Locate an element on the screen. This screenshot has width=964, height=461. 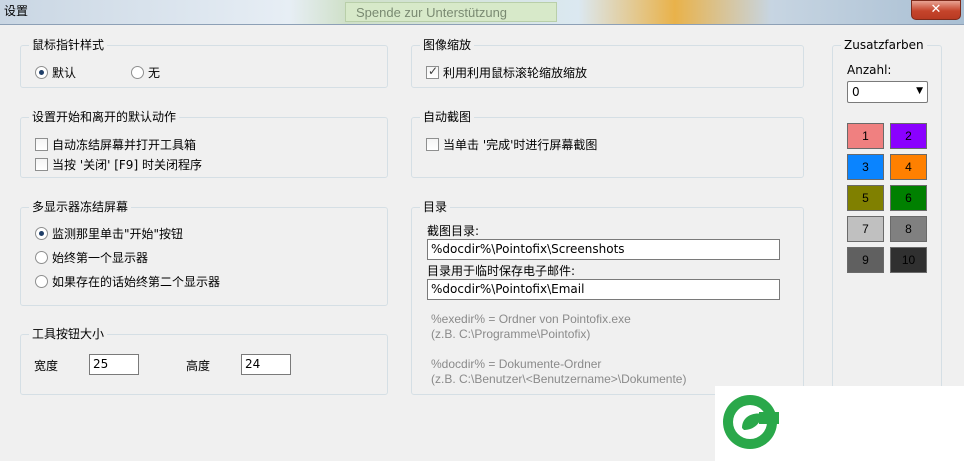
radio-label: 如果存在的话始终第二个显示器 is located at coordinates (136, 282).